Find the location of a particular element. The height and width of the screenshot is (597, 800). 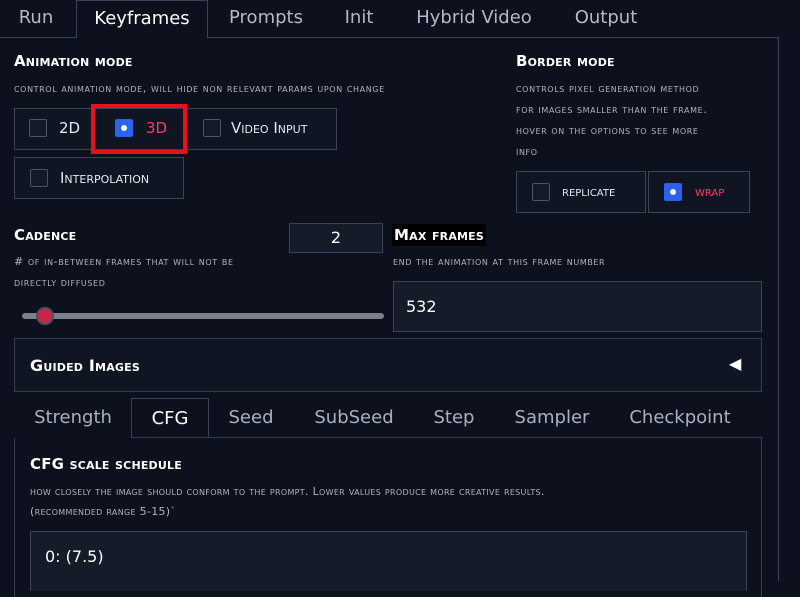

border-mode-title: Border mode is located at coordinates (565, 61).